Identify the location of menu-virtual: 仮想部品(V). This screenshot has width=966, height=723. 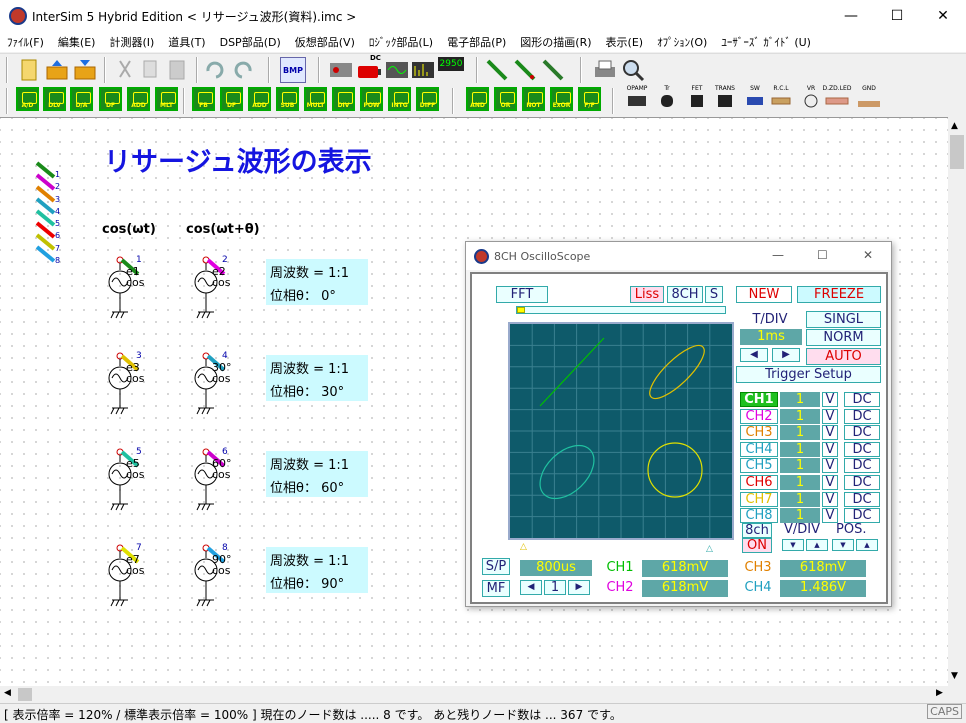
(325, 42).